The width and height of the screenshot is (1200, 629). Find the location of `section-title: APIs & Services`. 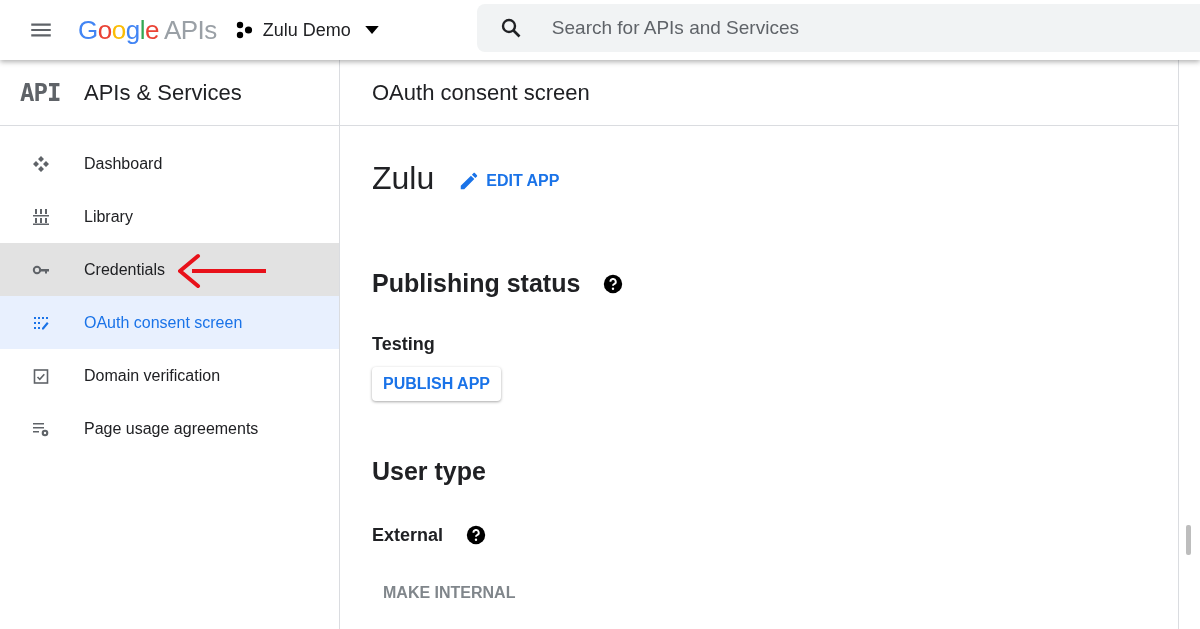

section-title: APIs & Services is located at coordinates (163, 92).